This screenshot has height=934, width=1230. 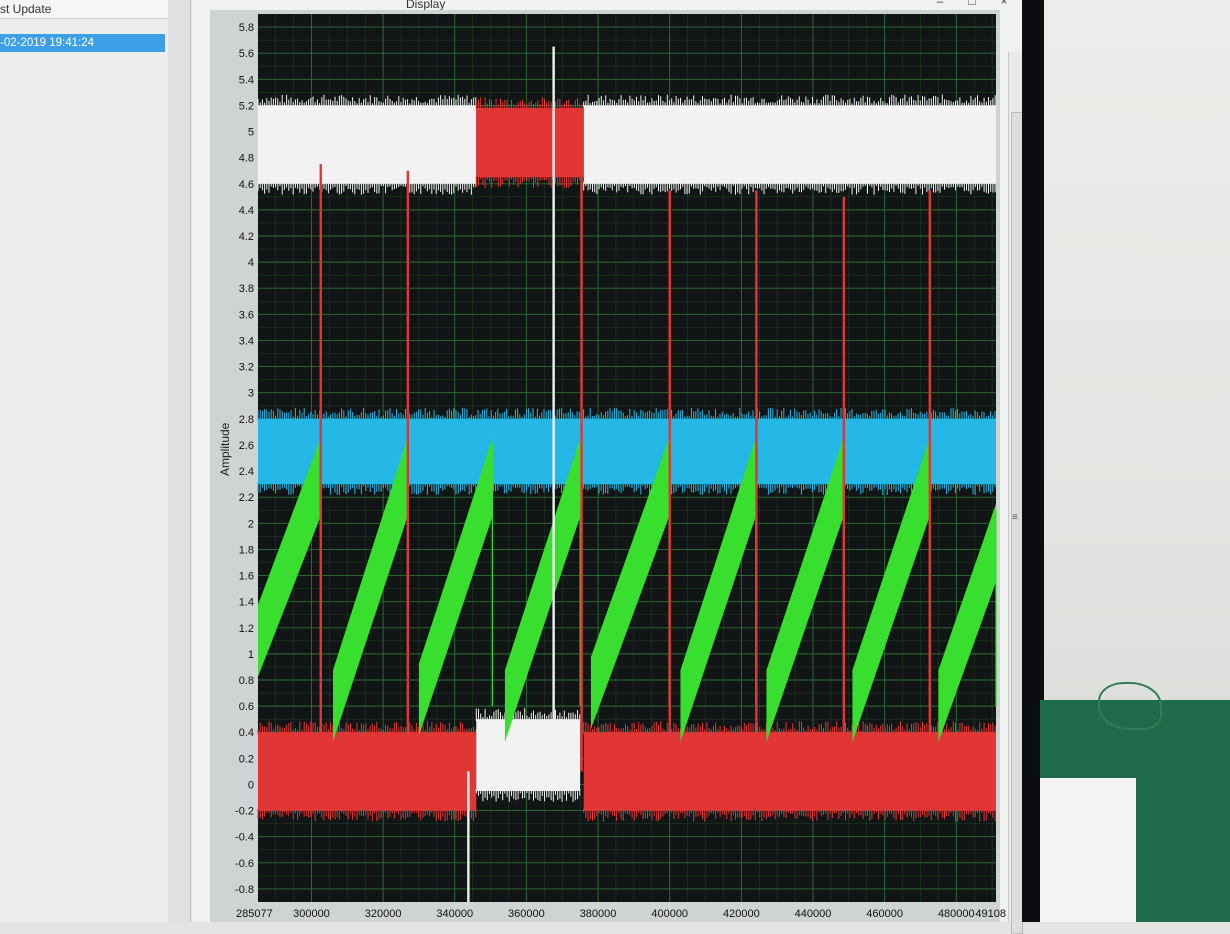 I want to click on y-tick-label: 0.4, so click(x=246, y=733).